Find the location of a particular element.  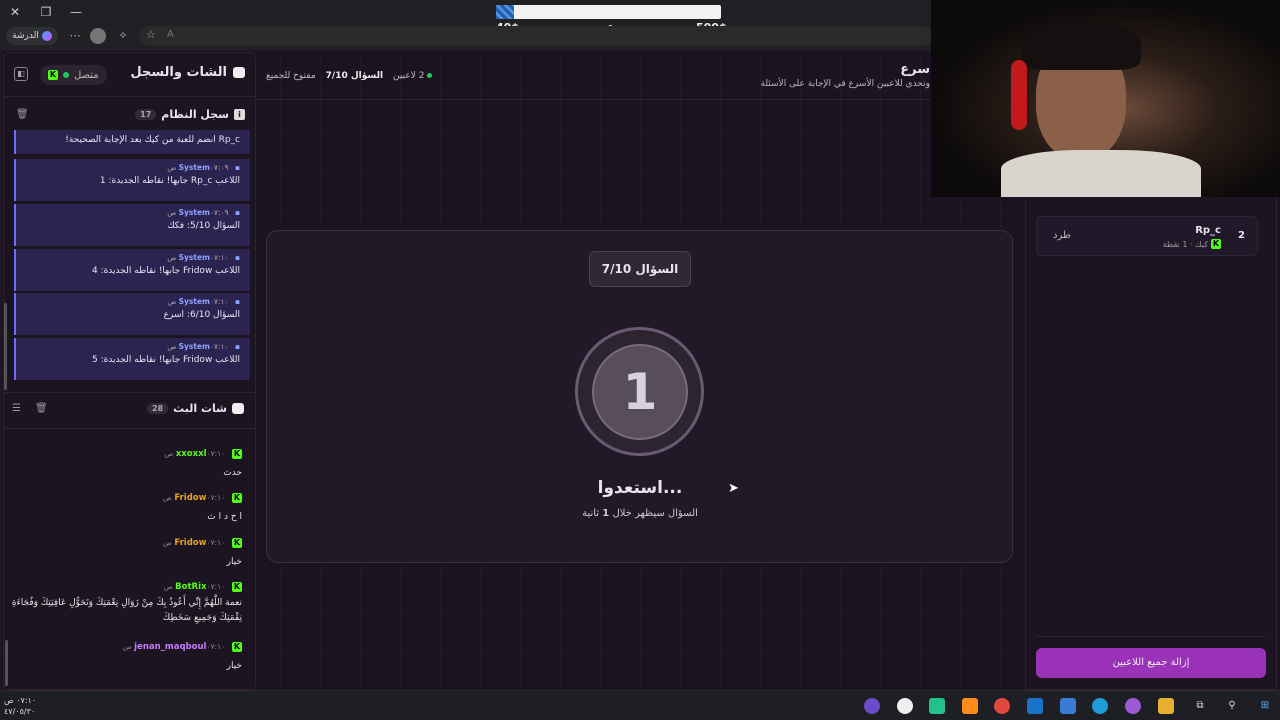

players-count: 2 لاعبين is located at coordinates (413, 76).